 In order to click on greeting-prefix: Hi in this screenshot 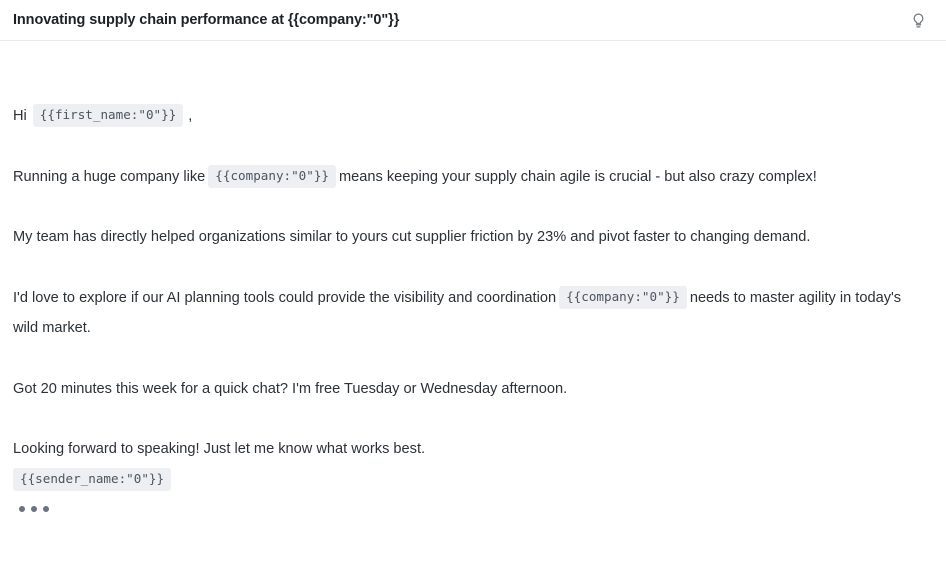, I will do `click(20, 116)`.